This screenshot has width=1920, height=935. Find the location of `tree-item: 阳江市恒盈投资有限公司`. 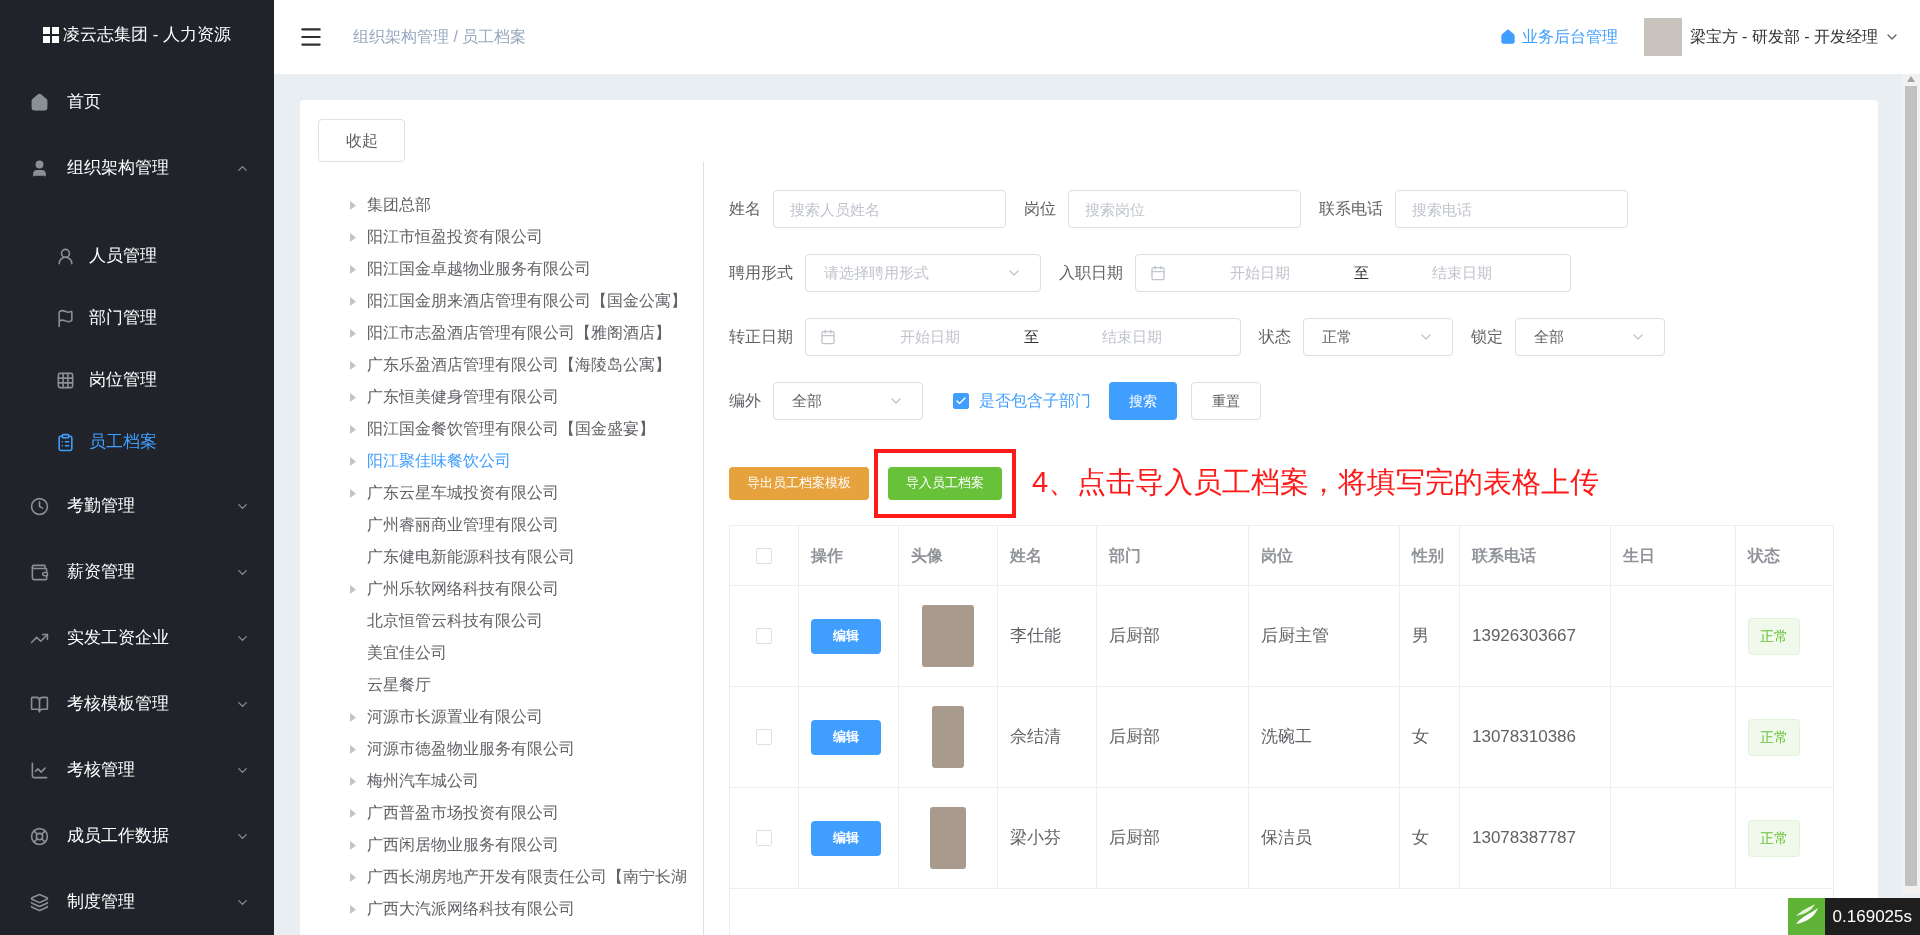

tree-item: 阳江市恒盈投资有限公司 is located at coordinates (526, 237).